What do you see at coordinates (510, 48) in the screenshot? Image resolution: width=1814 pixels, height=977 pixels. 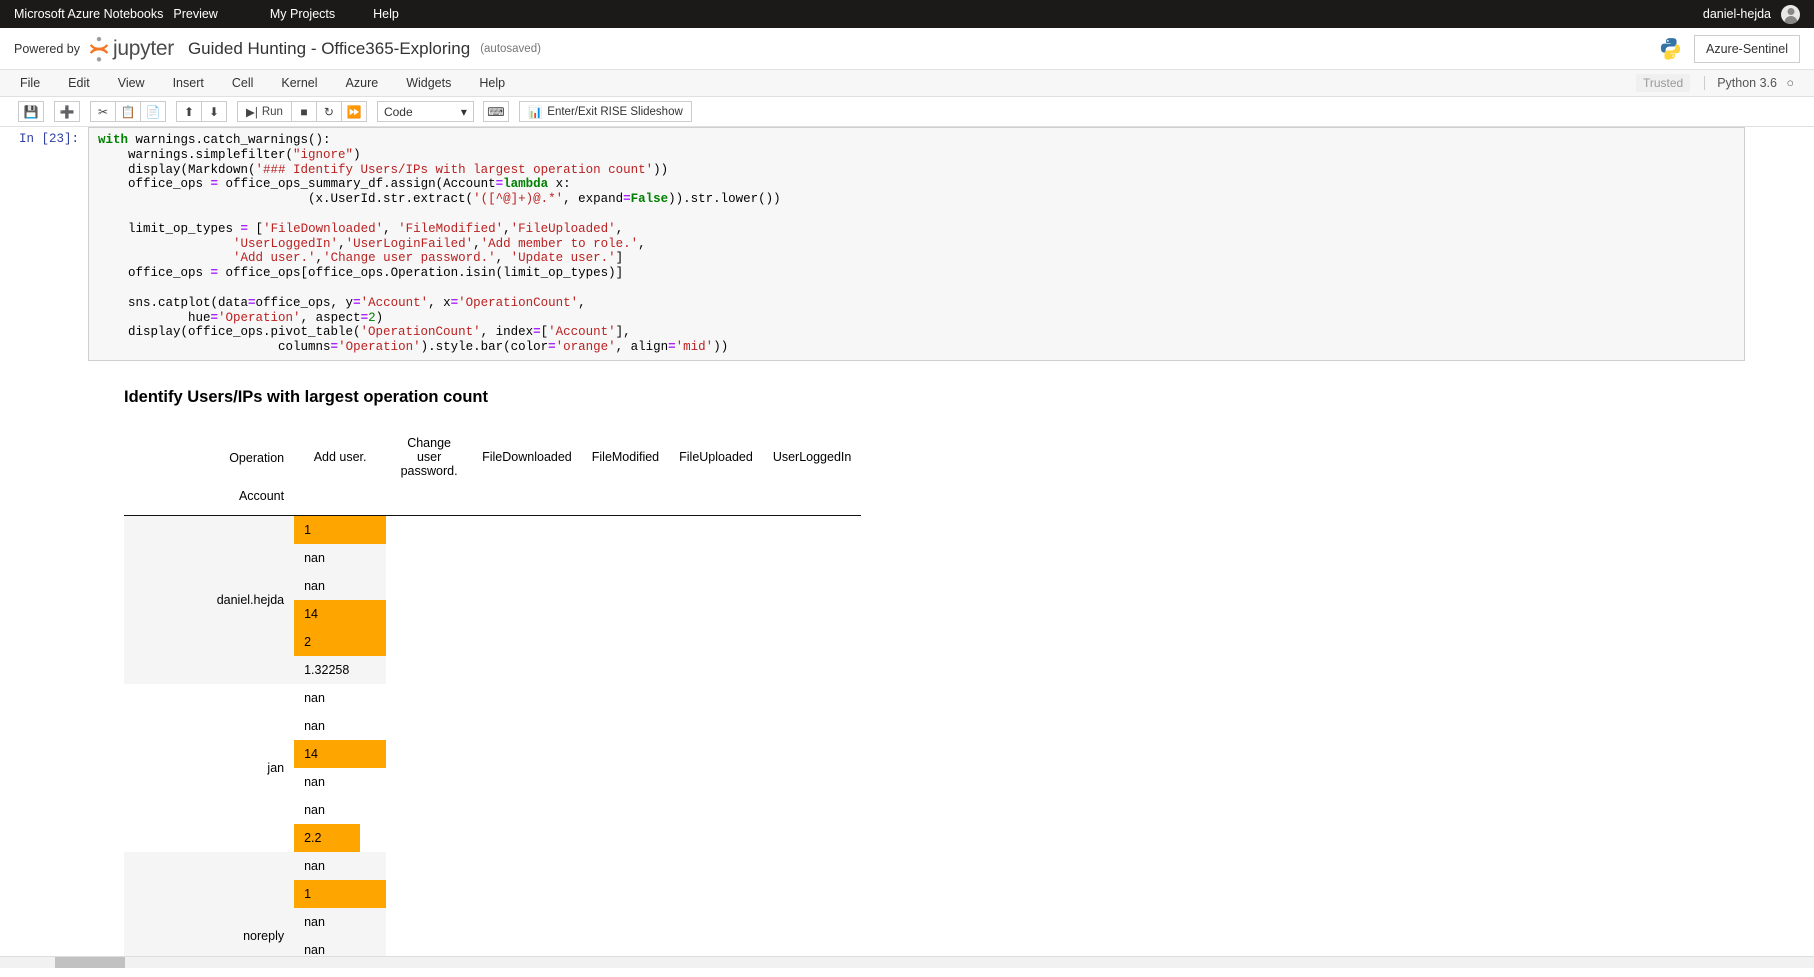 I see `autosave-status: (autosaved)` at bounding box center [510, 48].